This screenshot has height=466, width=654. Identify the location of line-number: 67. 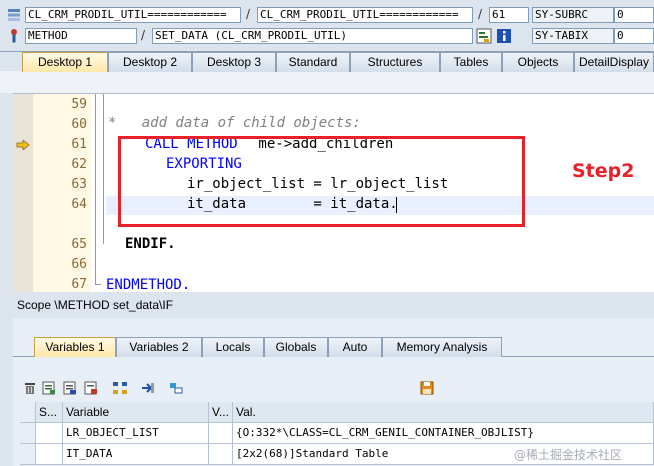
(79, 284).